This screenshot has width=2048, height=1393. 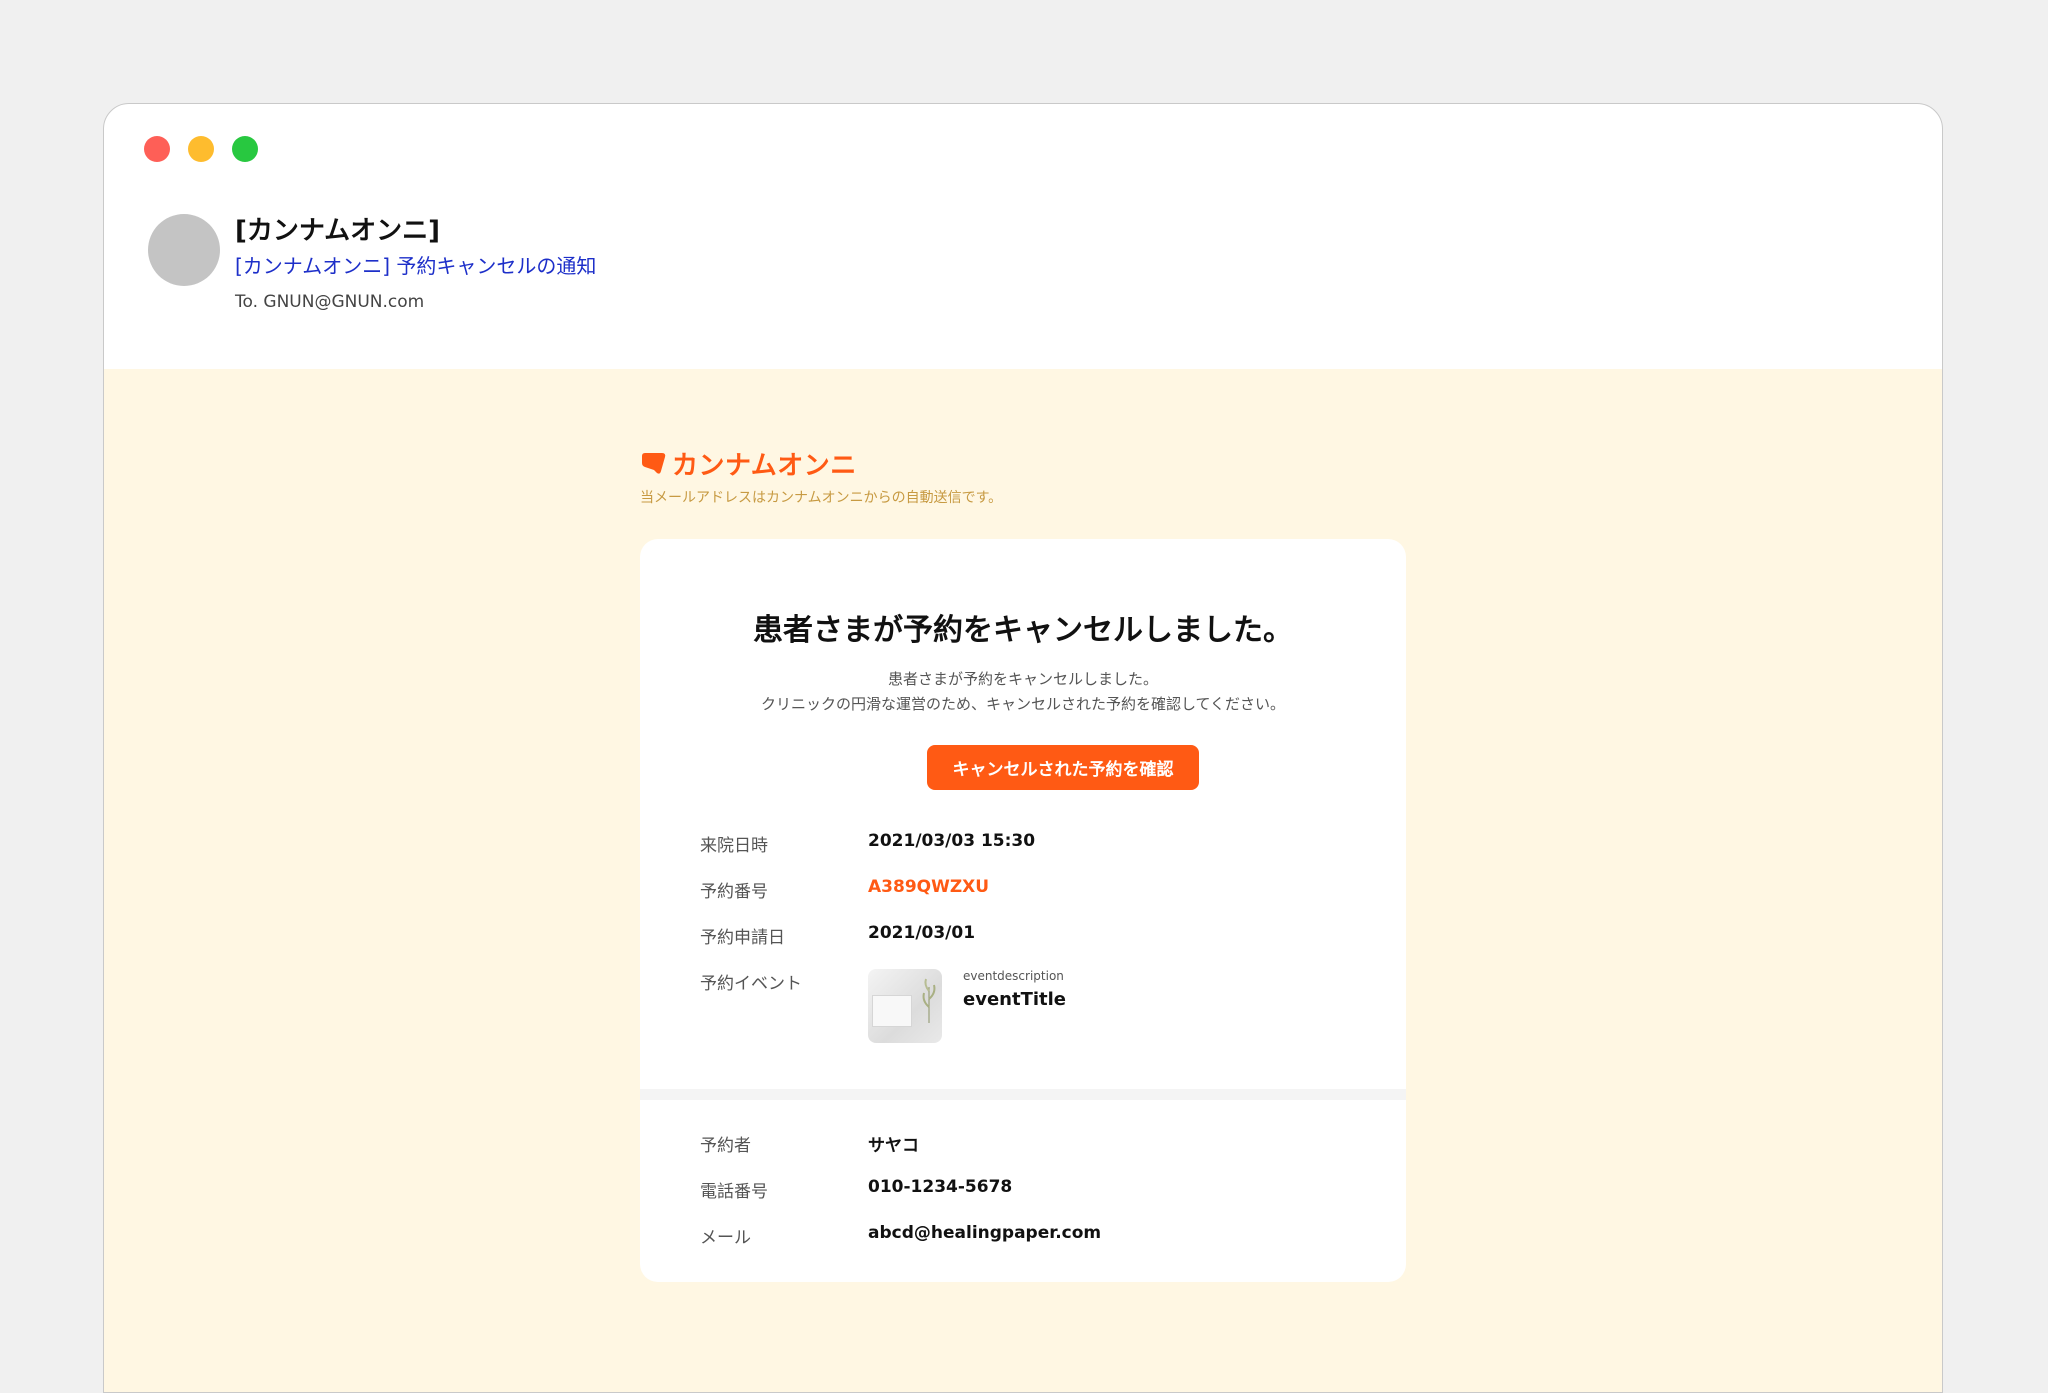 I want to click on reservation-number-label: 予約番号, so click(x=734, y=892).